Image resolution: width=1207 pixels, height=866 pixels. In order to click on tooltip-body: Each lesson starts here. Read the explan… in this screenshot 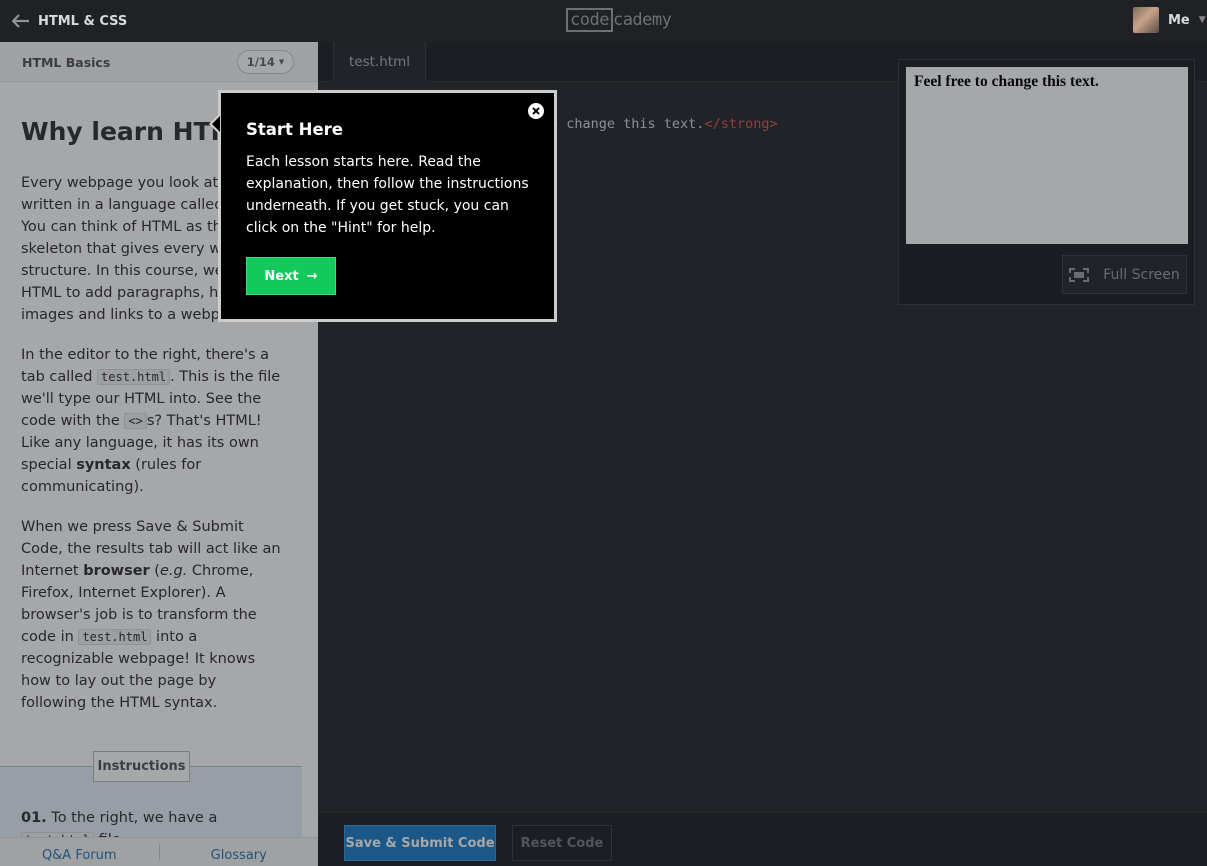, I will do `click(387, 195)`.